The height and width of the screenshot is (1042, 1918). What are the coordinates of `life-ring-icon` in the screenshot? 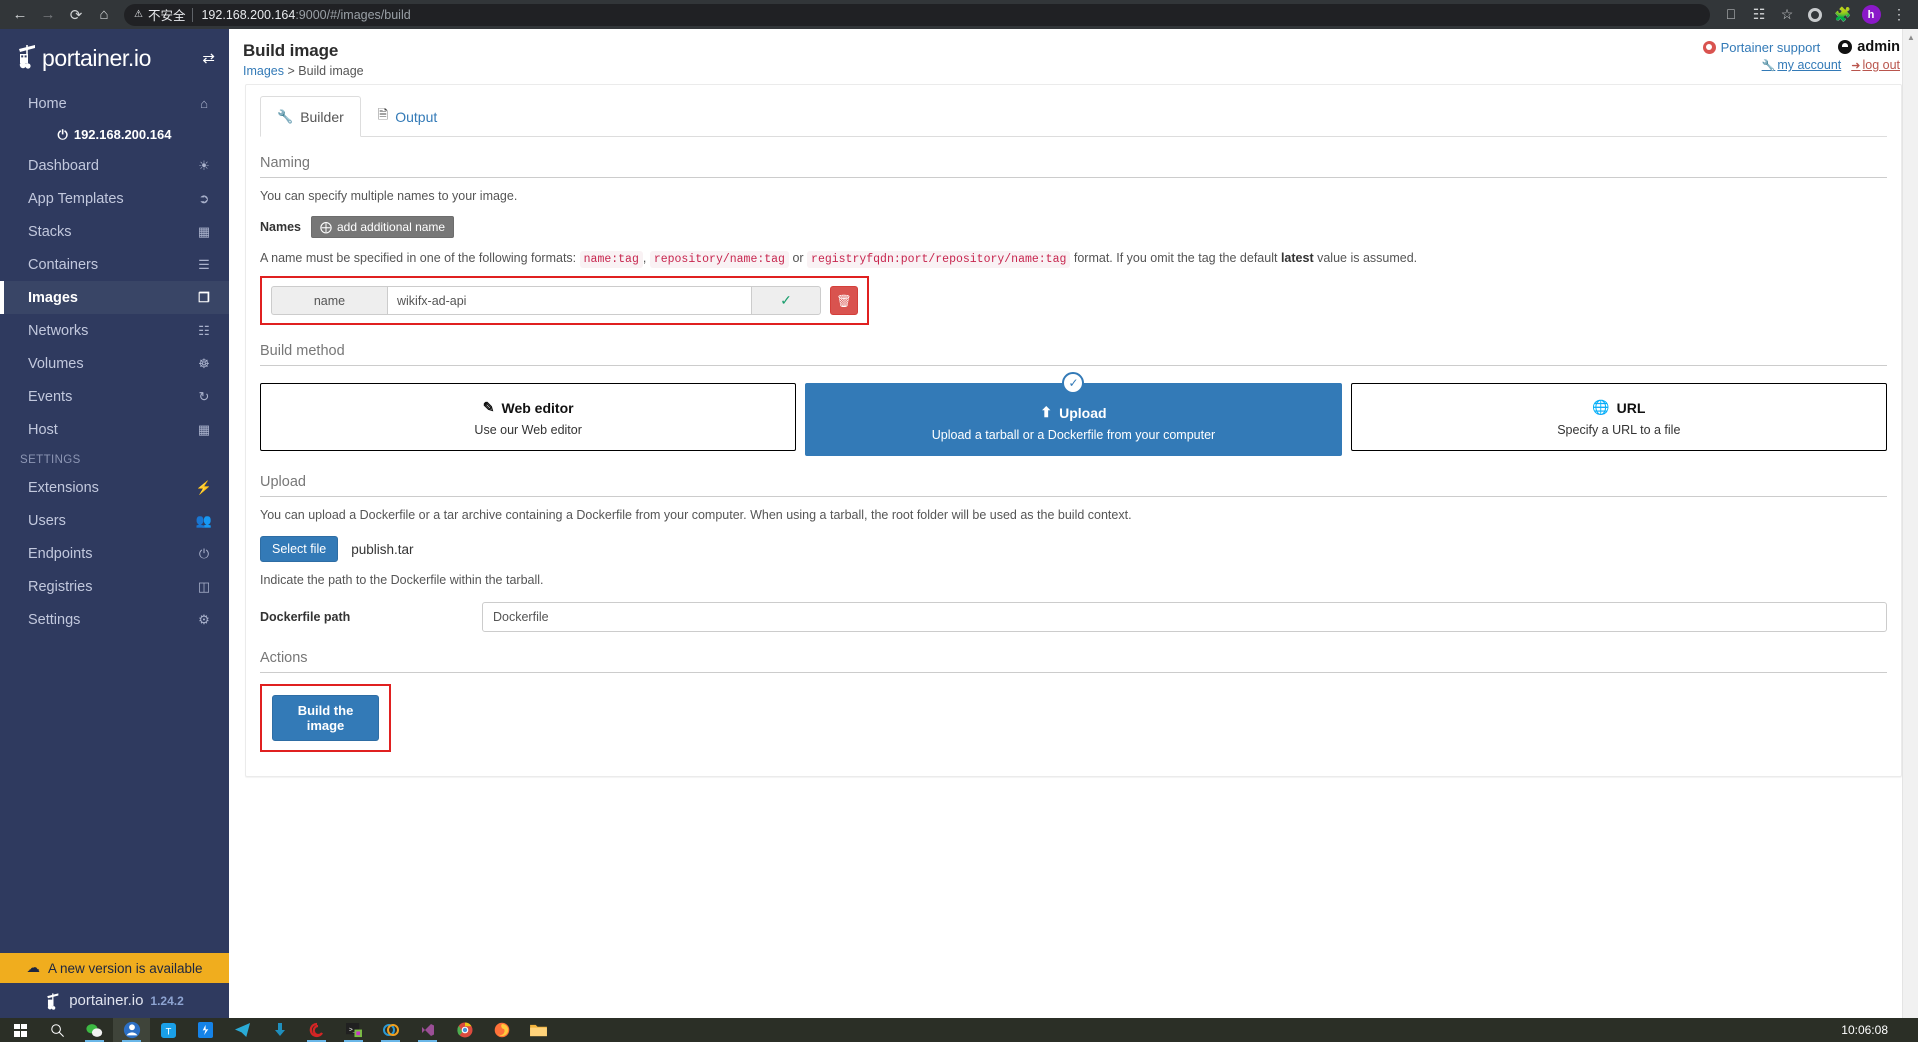 It's located at (1709, 47).